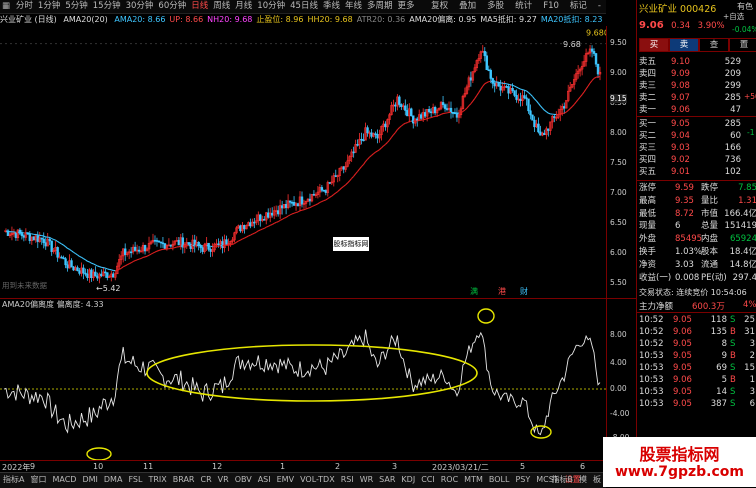  I want to click on order-book-row: 卖一9.0647, so click(696, 110).